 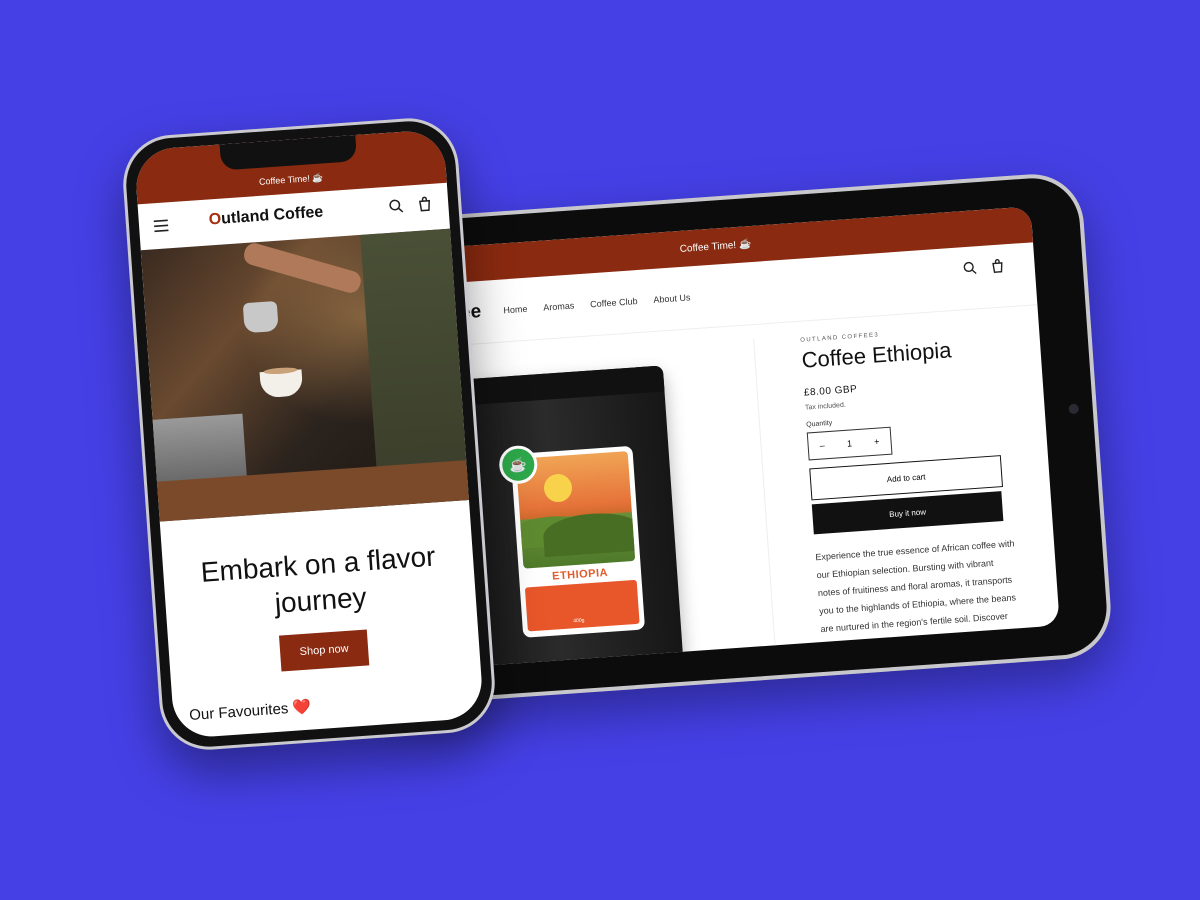 I want to click on quantity-plus-button: +, so click(x=877, y=442).